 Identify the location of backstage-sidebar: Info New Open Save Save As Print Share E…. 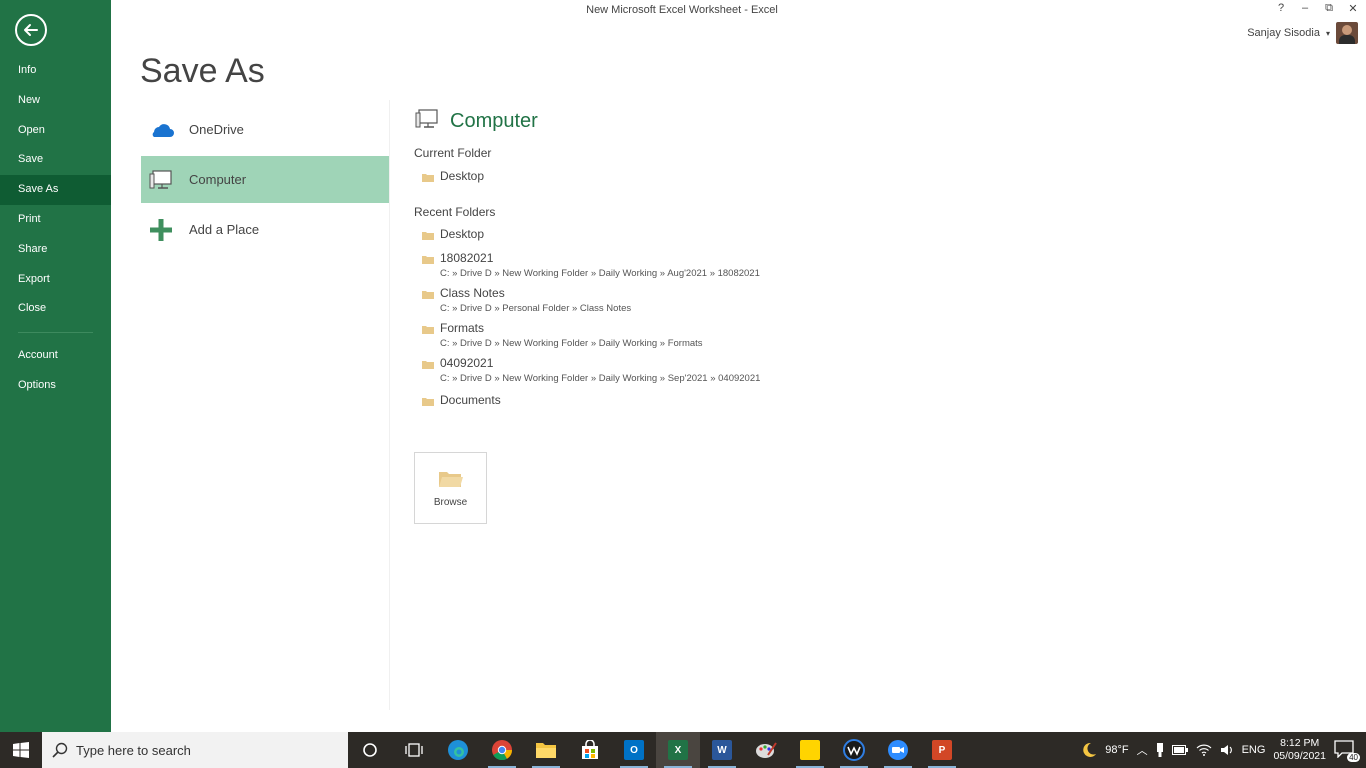
(55, 366).